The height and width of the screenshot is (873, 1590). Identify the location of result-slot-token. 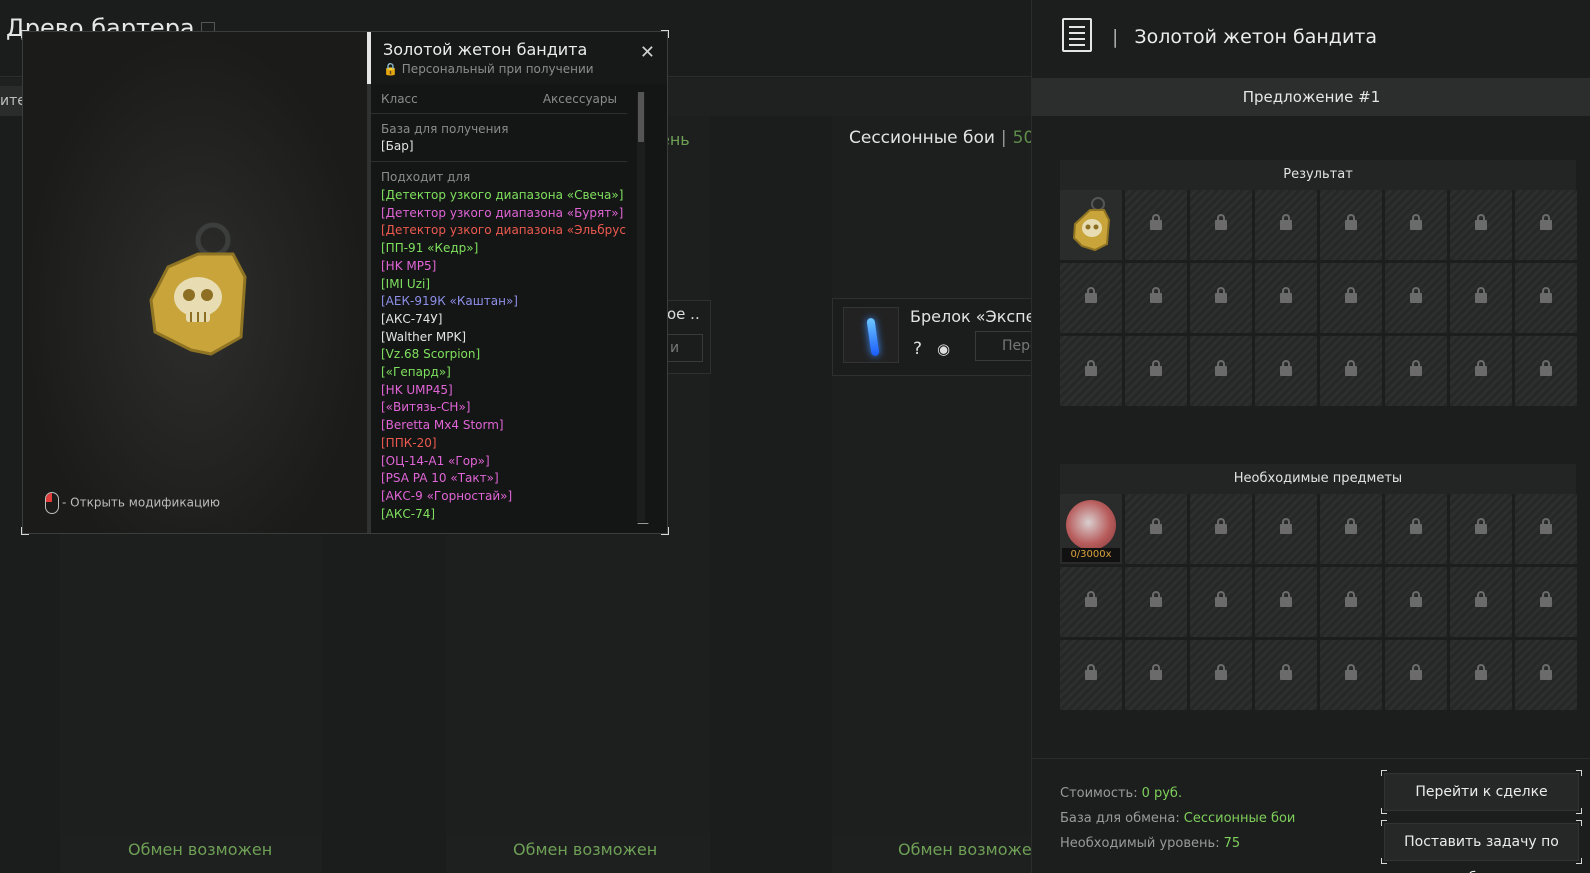
(1091, 225).